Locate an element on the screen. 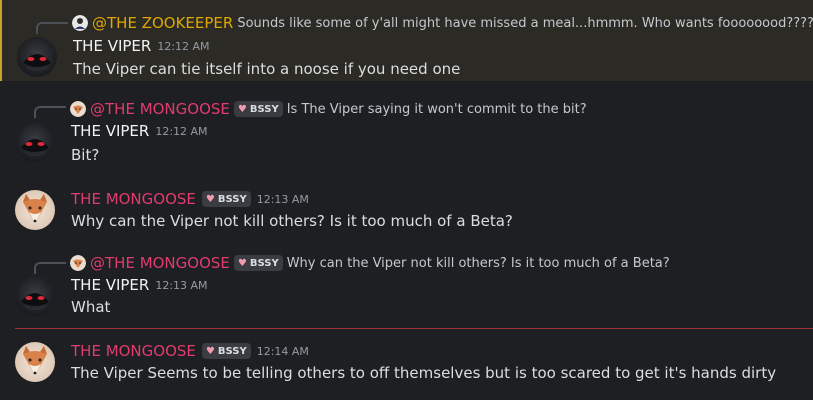 This screenshot has height=400, width=813. reply-author: @THE ZOOKEEPER is located at coordinates (162, 23).